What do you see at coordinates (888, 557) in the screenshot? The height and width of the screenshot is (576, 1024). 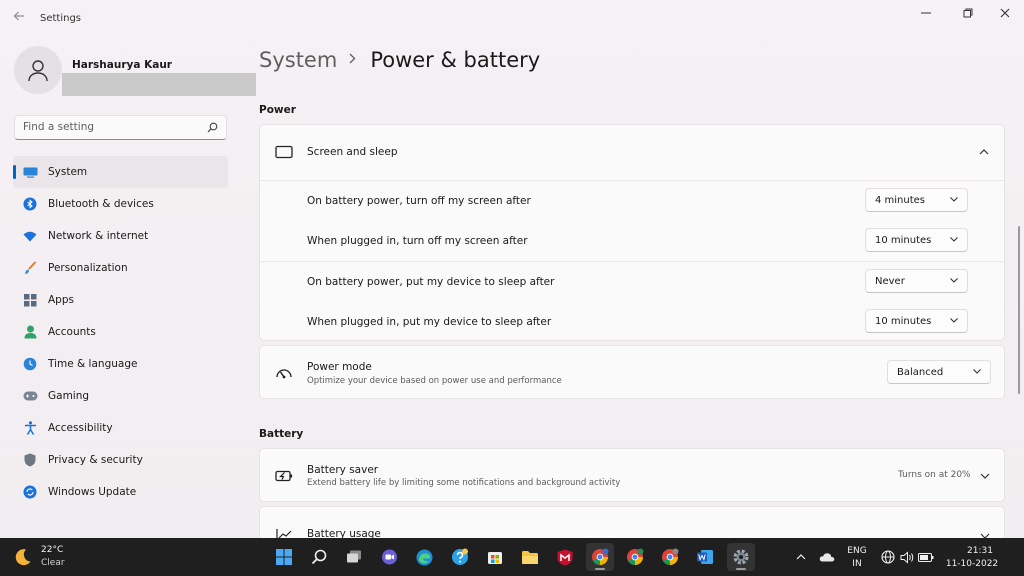 I see `network-button` at bounding box center [888, 557].